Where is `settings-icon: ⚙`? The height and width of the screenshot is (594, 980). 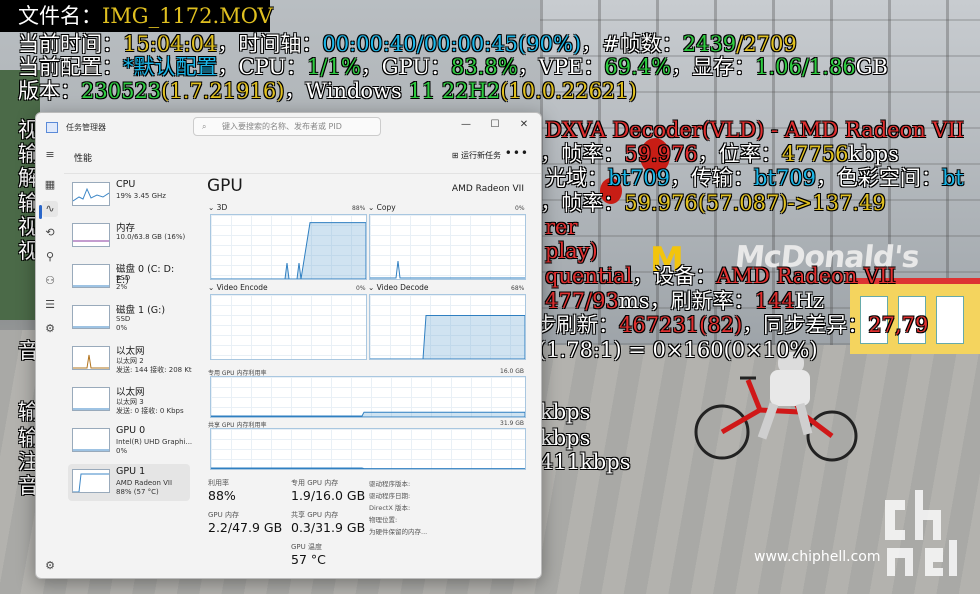 settings-icon: ⚙ is located at coordinates (50, 566).